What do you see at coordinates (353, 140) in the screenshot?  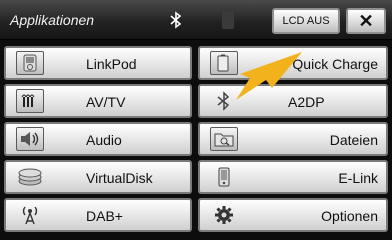 I see `tile-label: Dateien` at bounding box center [353, 140].